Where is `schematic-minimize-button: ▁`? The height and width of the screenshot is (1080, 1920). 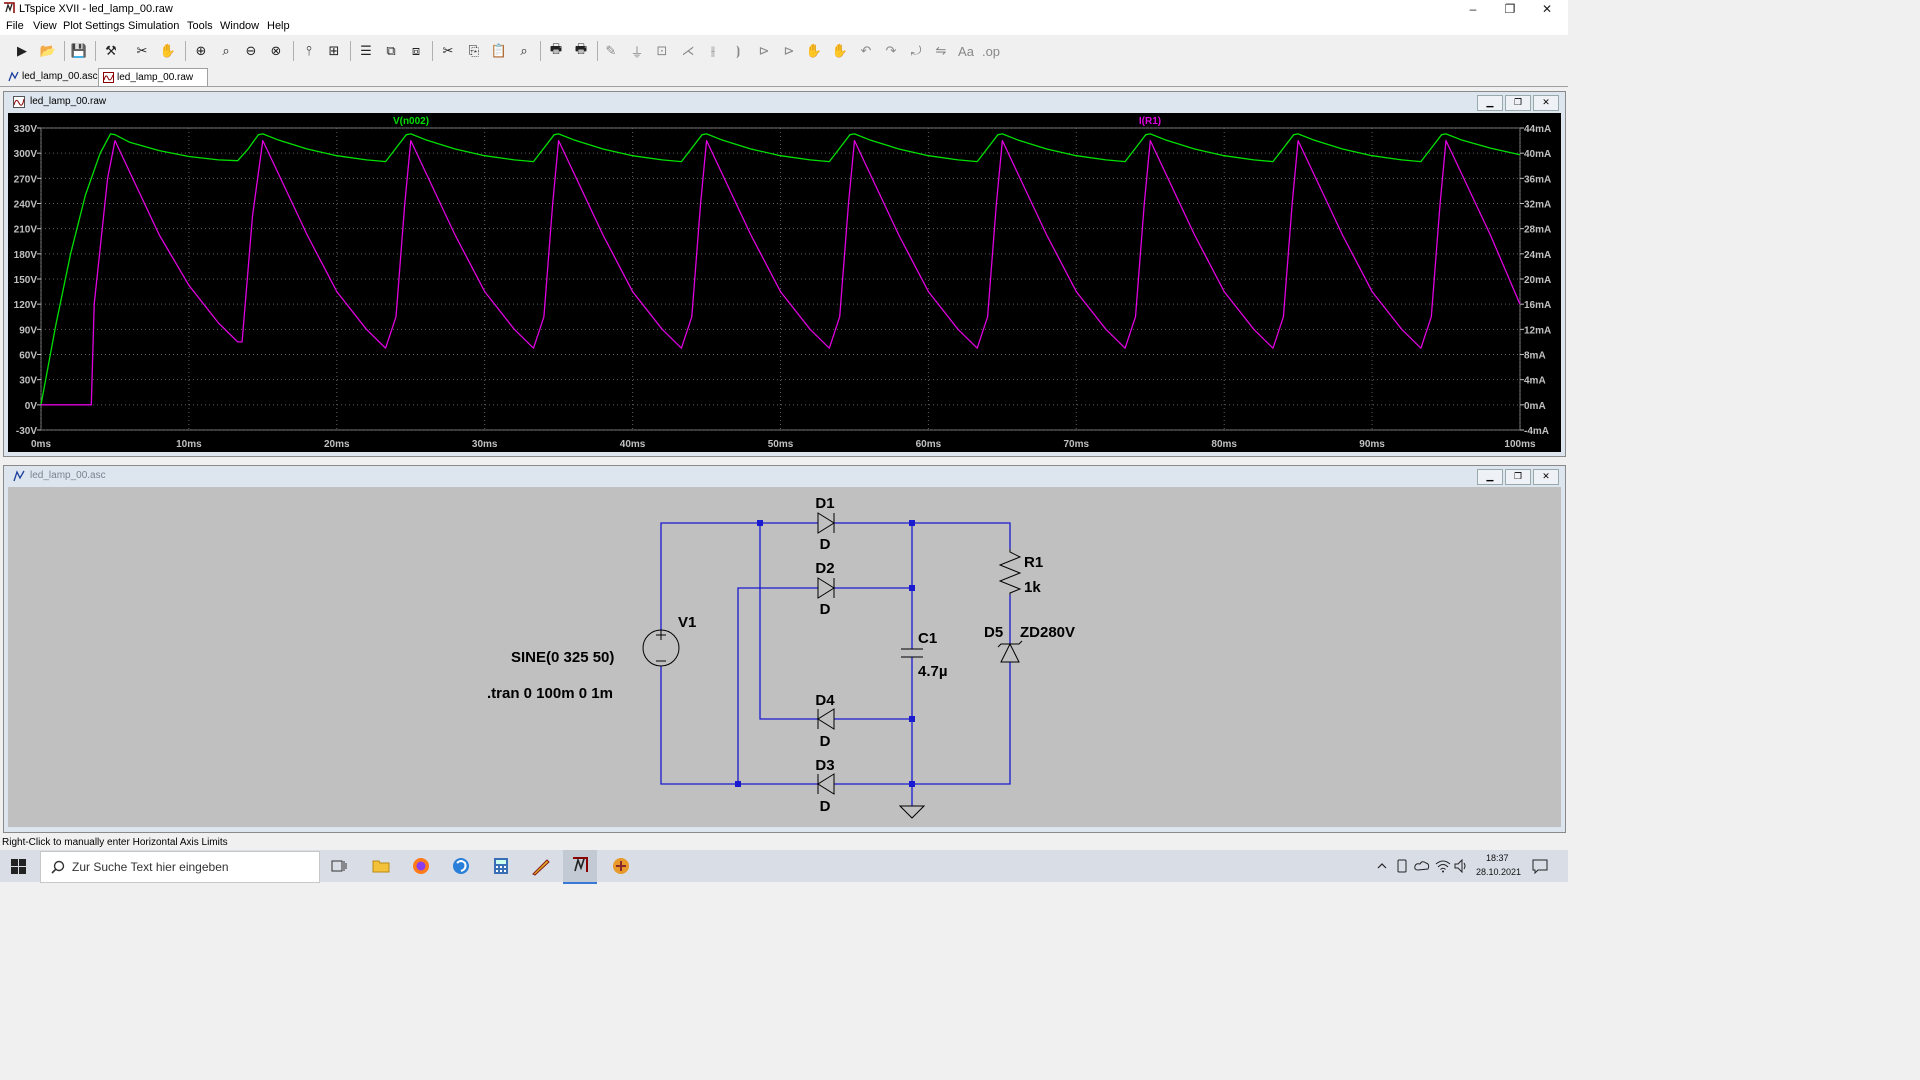 schematic-minimize-button: ▁ is located at coordinates (1490, 477).